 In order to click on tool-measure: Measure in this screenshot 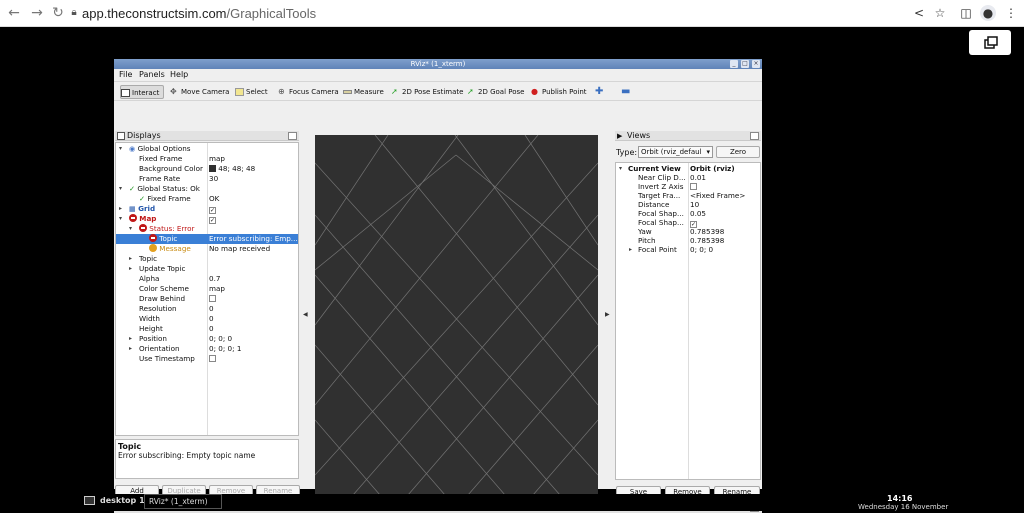, I will do `click(363, 92)`.